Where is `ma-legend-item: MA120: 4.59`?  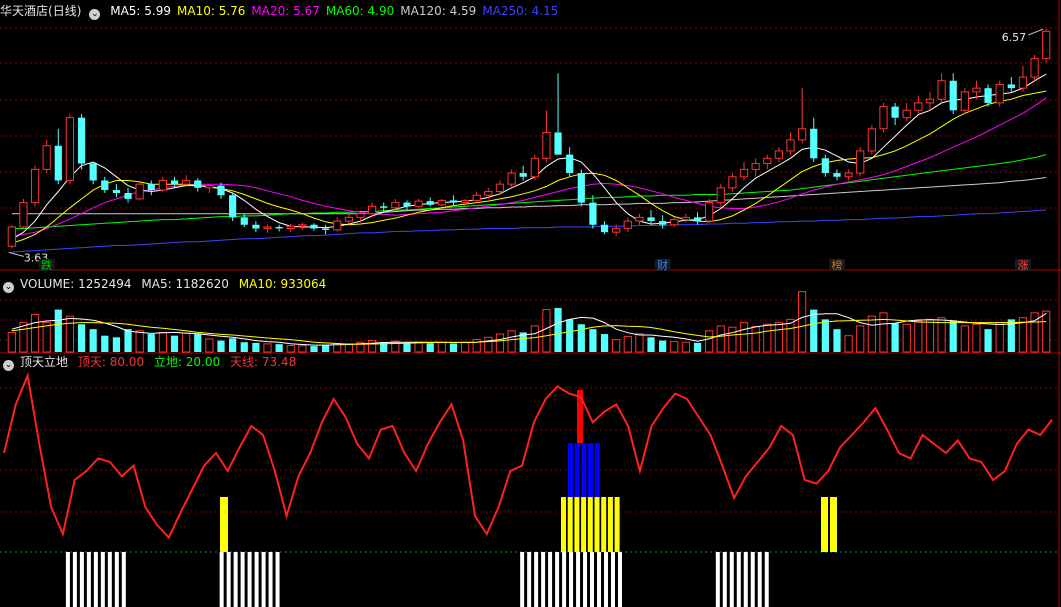 ma-legend-item: MA120: 4.59 is located at coordinates (438, 11).